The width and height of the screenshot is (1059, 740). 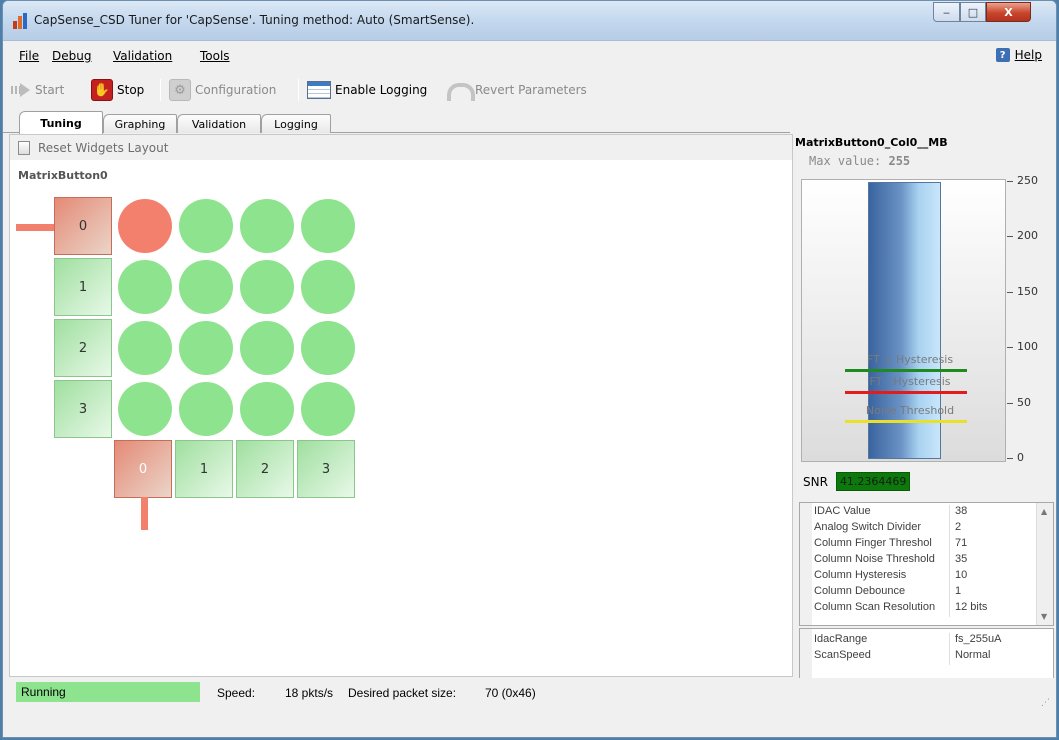 What do you see at coordinates (529, 58) in the screenshot?
I see `menu-bar: File Debug Validation Tools ? Help` at bounding box center [529, 58].